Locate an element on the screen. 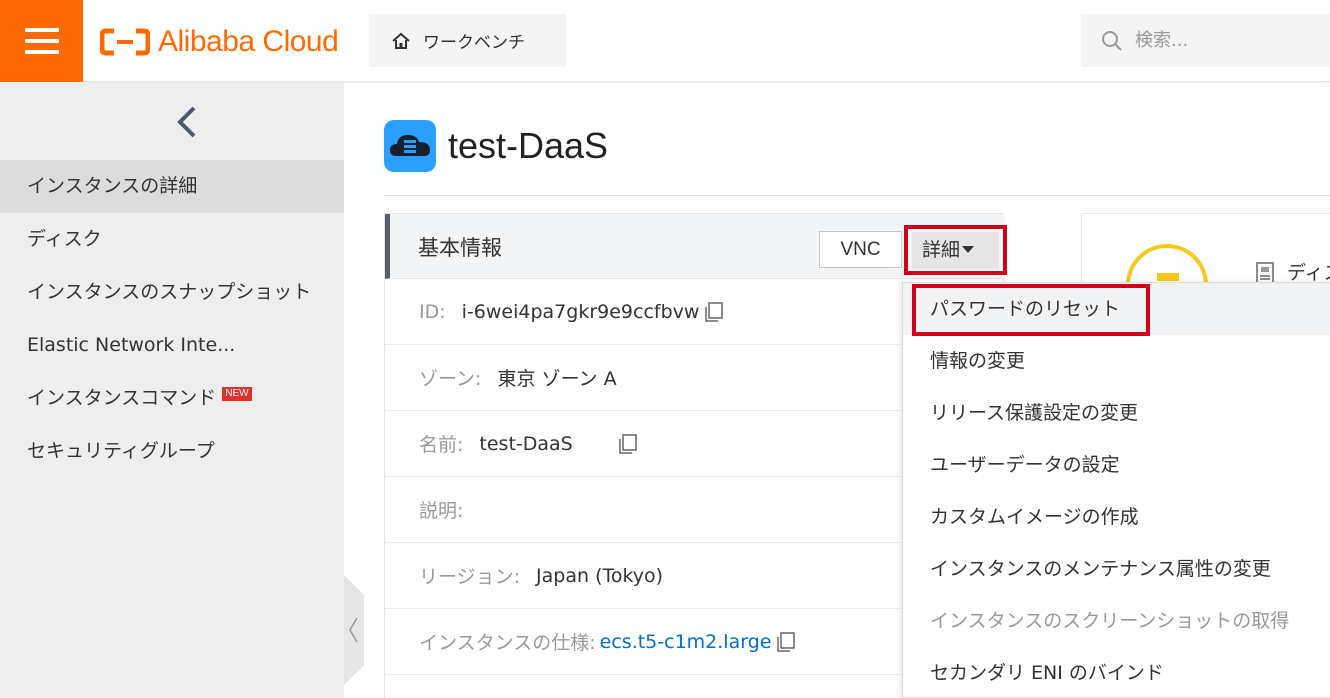 The width and height of the screenshot is (1330, 698). new-badge: NEW is located at coordinates (237, 394).